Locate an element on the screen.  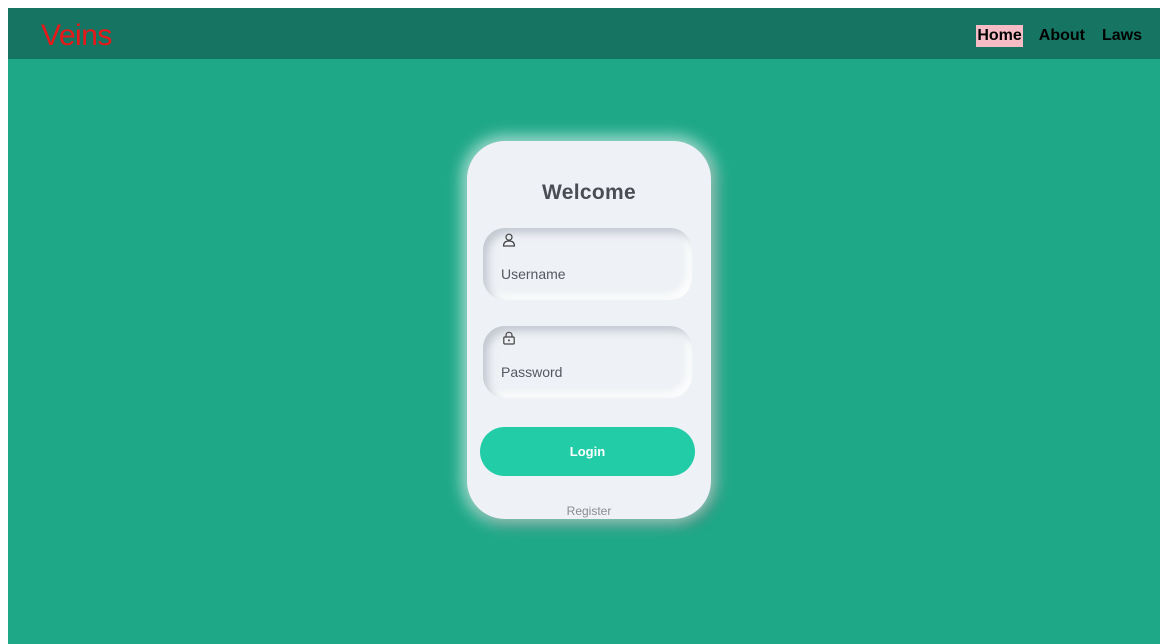
navbar: Veins Home About Laws is located at coordinates (584, 33).